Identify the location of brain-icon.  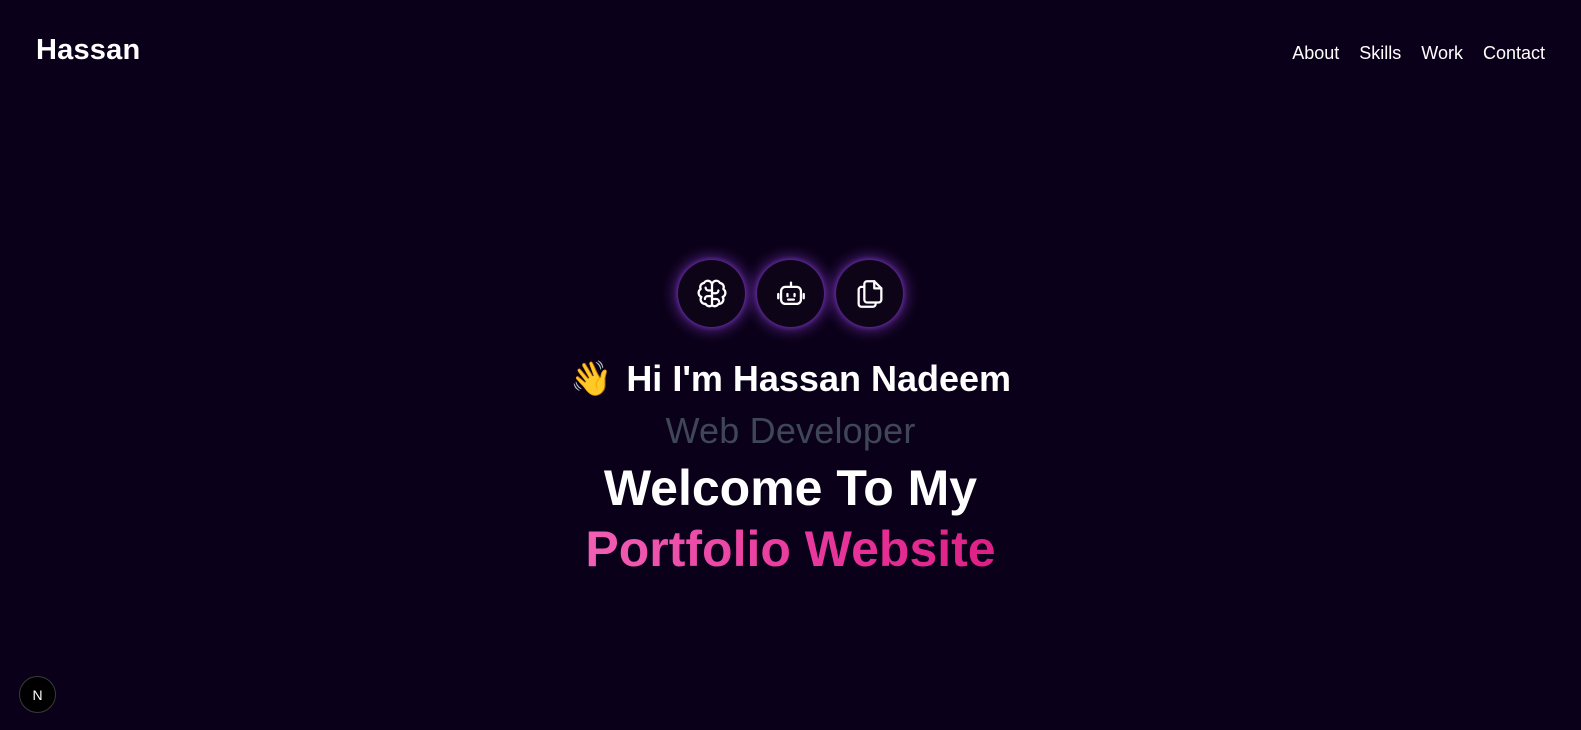
(711, 293).